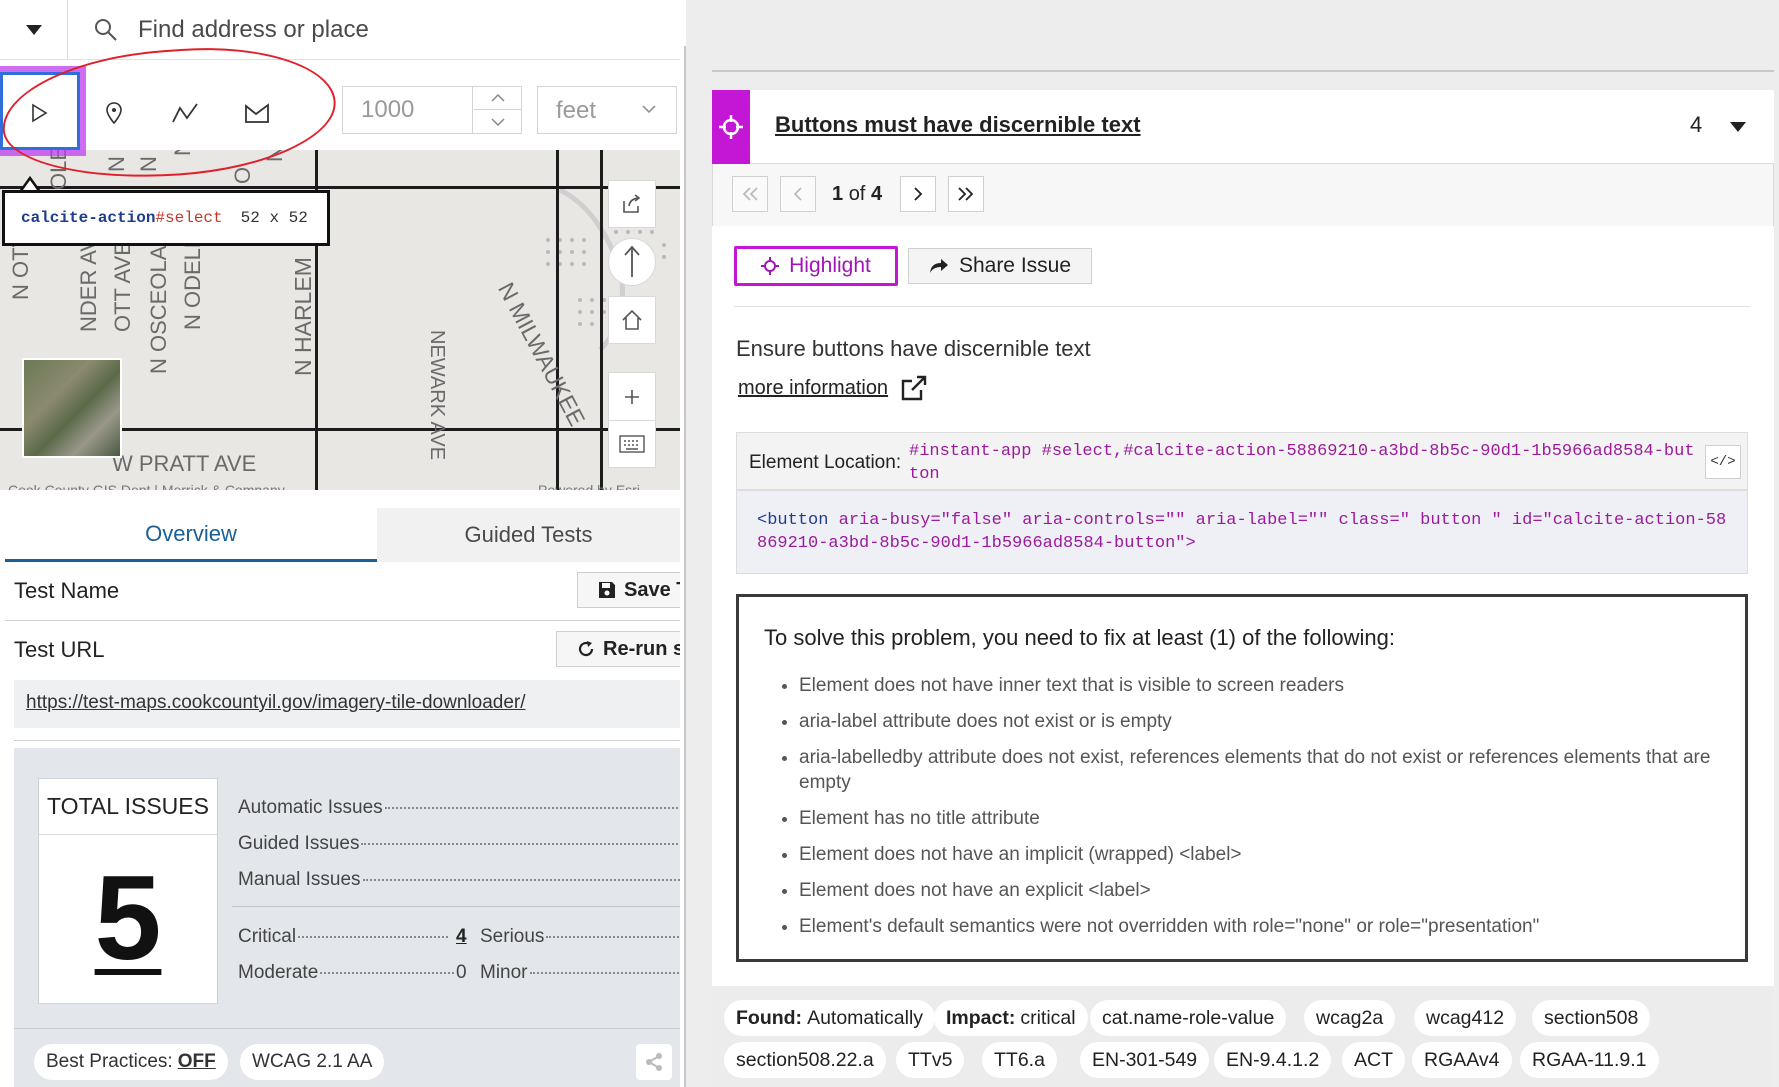 The height and width of the screenshot is (1087, 1779). What do you see at coordinates (769, 1017) in the screenshot?
I see `found-label: Found:` at bounding box center [769, 1017].